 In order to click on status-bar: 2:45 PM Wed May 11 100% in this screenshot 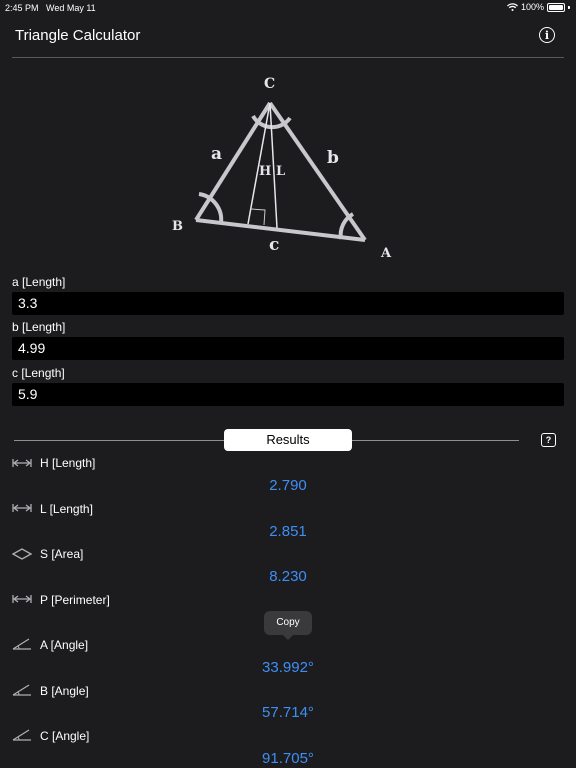, I will do `click(288, 8)`.